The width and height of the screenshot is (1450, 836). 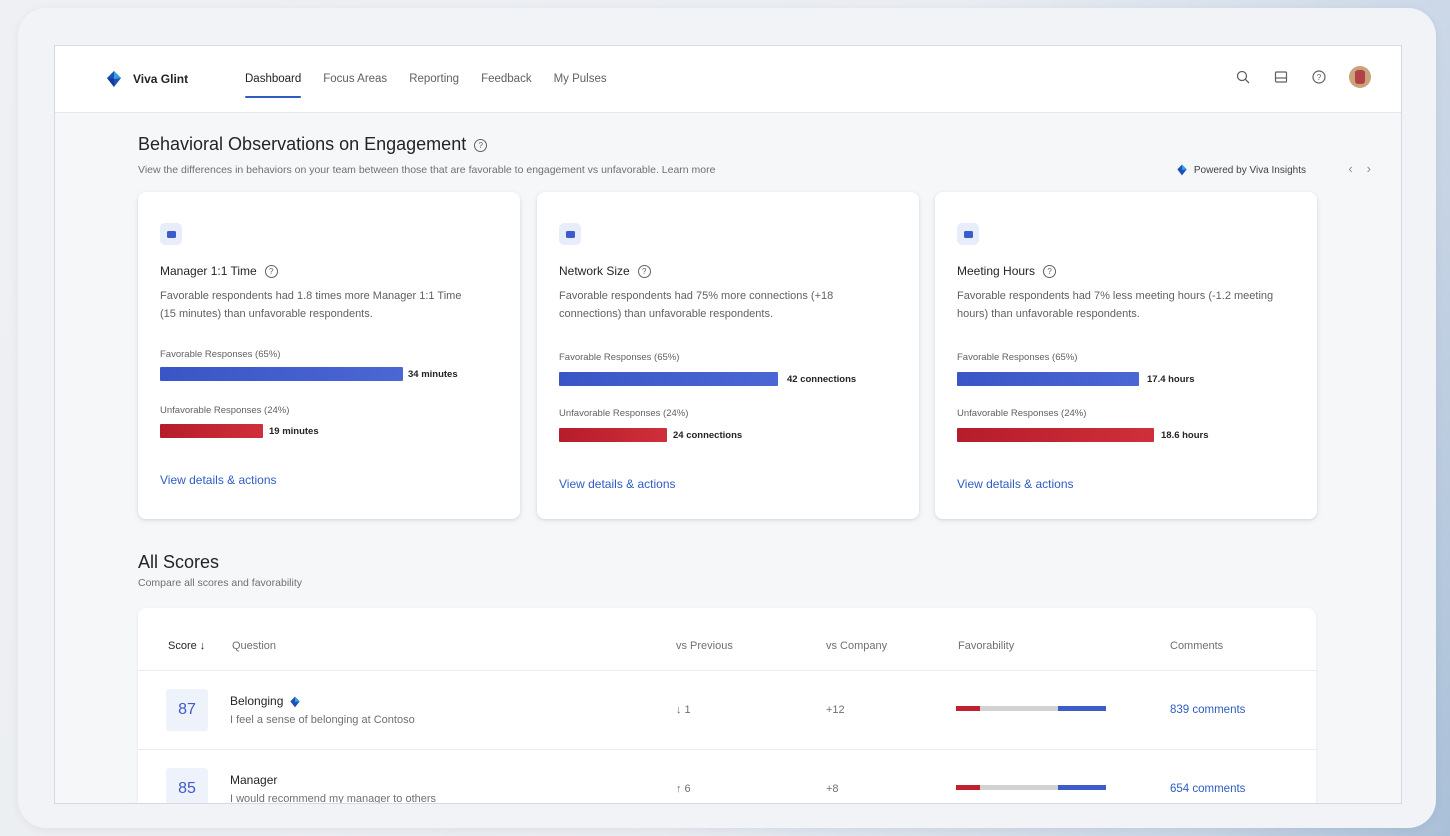 I want to click on calendar-icon, so click(x=968, y=234).